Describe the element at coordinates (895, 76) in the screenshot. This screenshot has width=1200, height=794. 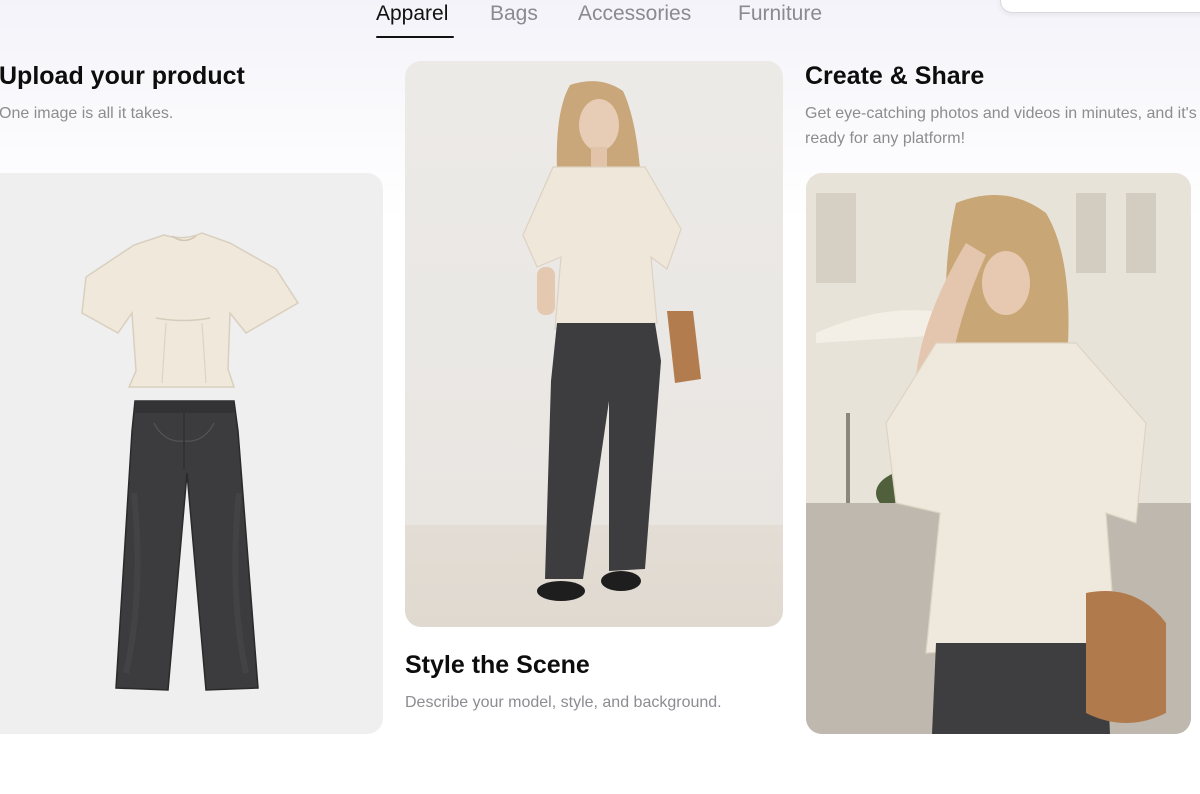
I see `step-create-title: Create & Share` at that location.